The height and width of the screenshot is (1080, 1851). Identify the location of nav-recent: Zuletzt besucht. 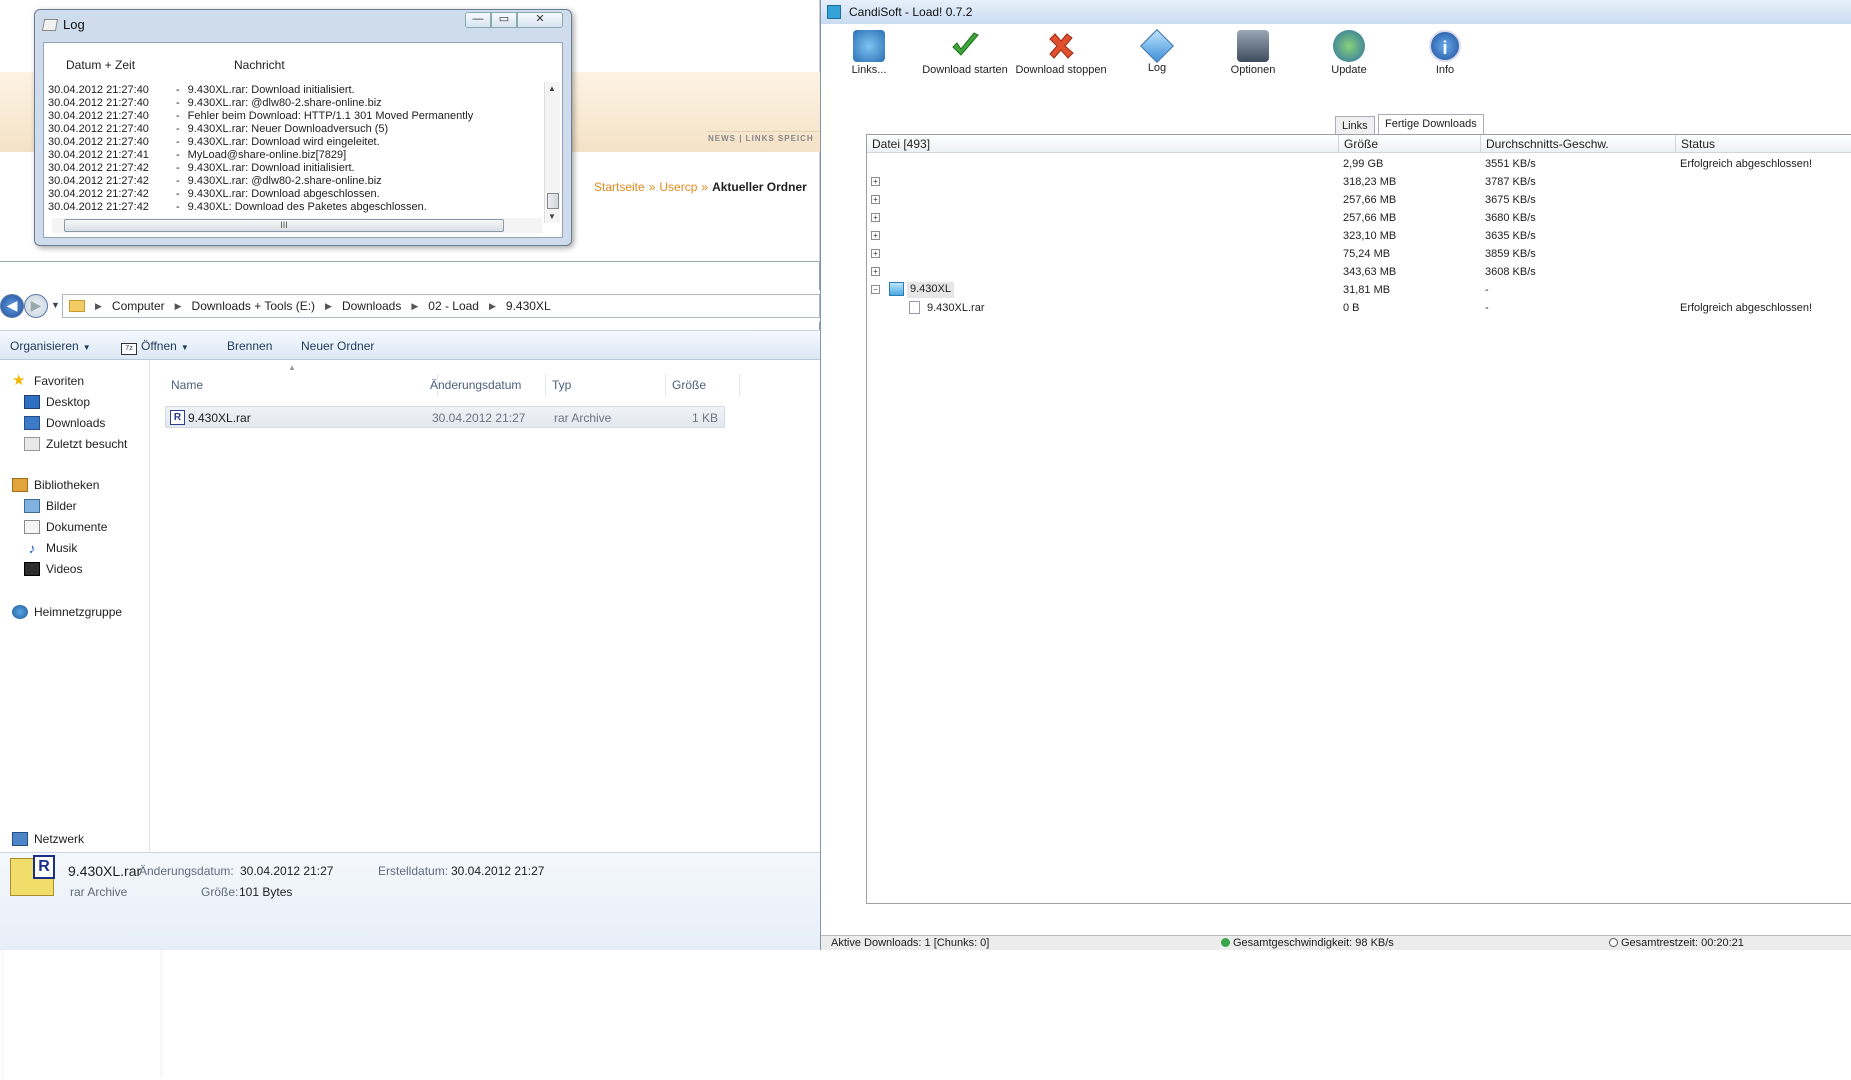
(75, 444).